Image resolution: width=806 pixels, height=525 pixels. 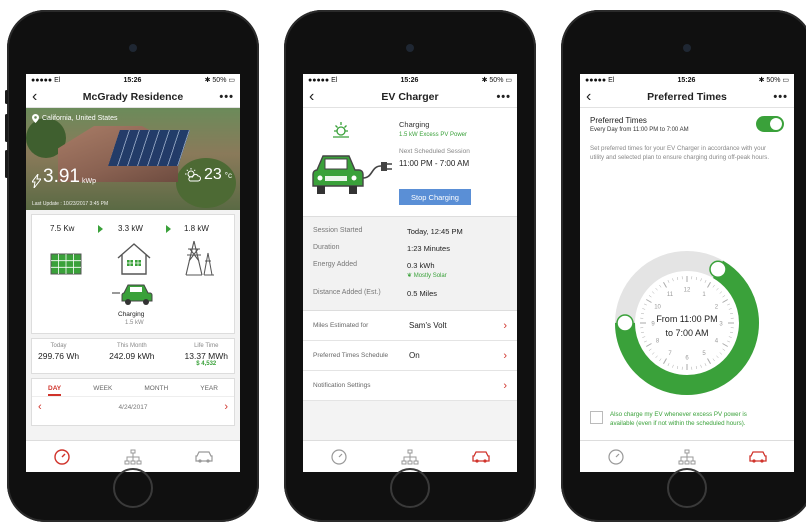 I want to click on clock-to-text: to 7:00 AM, so click(x=686, y=333).